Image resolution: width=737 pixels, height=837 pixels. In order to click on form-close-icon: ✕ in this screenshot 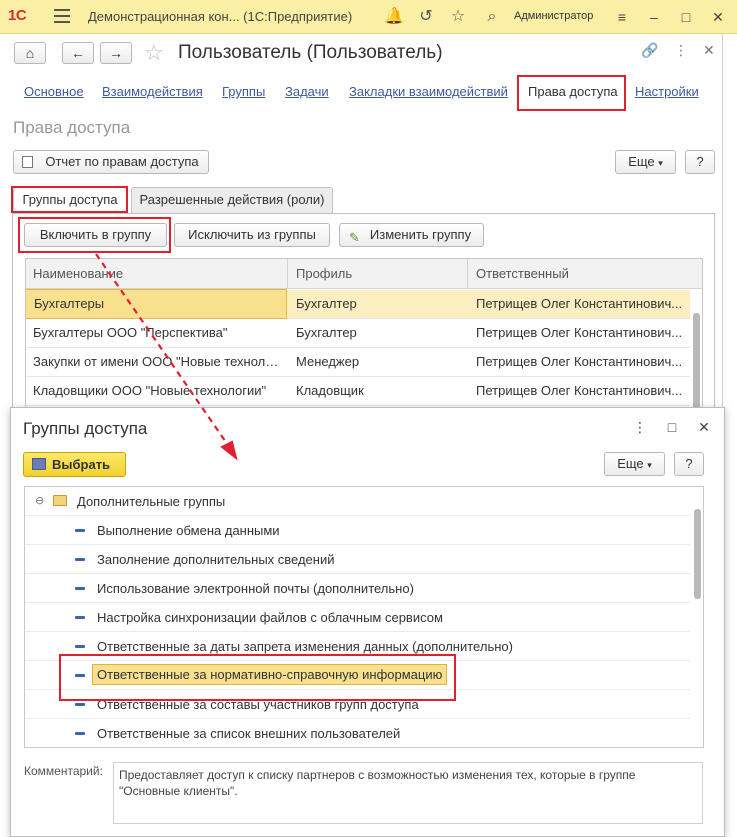, I will do `click(709, 50)`.